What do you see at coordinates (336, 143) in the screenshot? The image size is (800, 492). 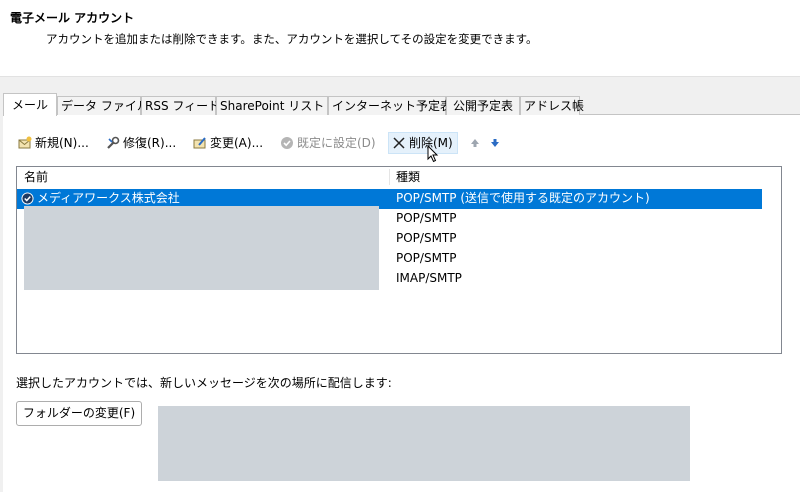 I see `set-default-button-label: 既定に設定(D)` at bounding box center [336, 143].